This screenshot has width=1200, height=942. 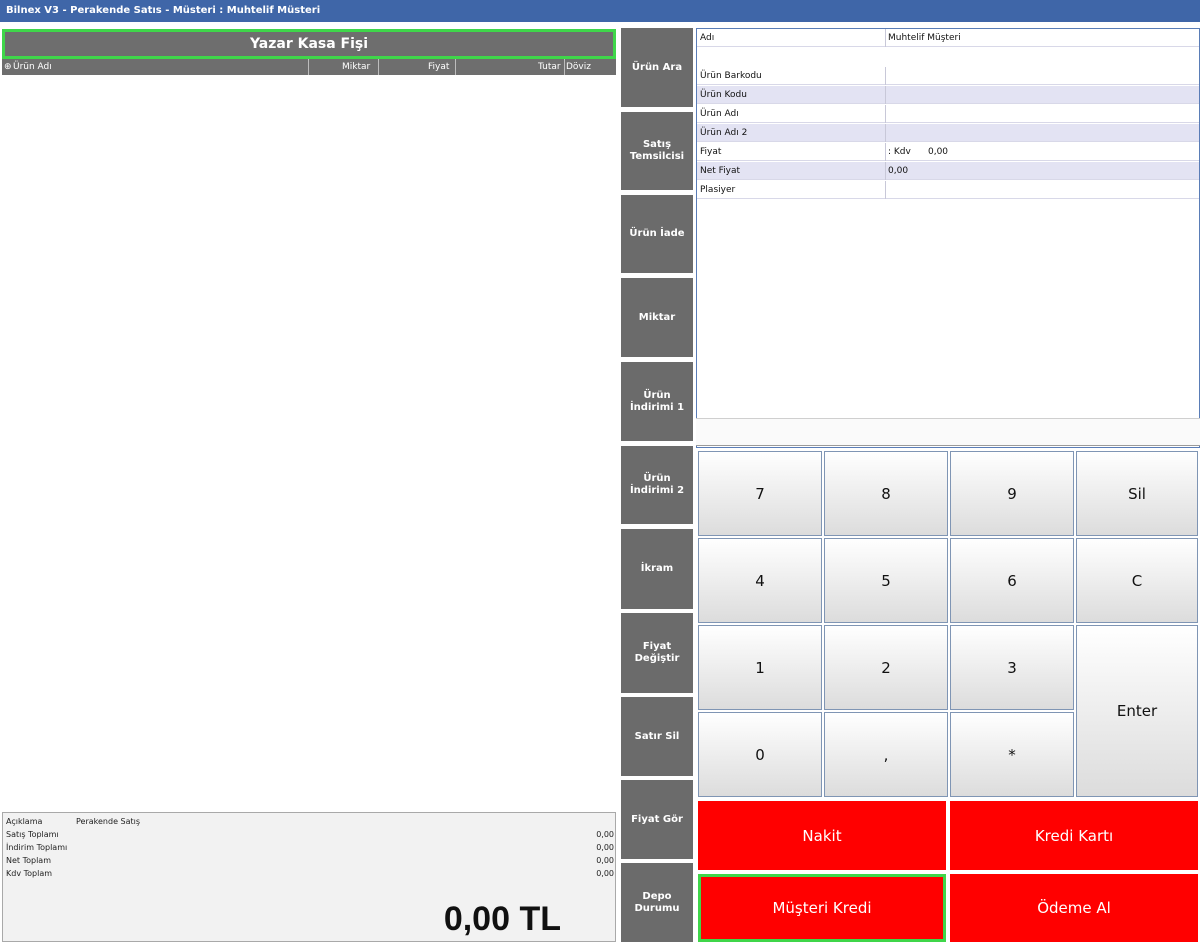 I want to click on key-comma: ,, so click(x=886, y=754).